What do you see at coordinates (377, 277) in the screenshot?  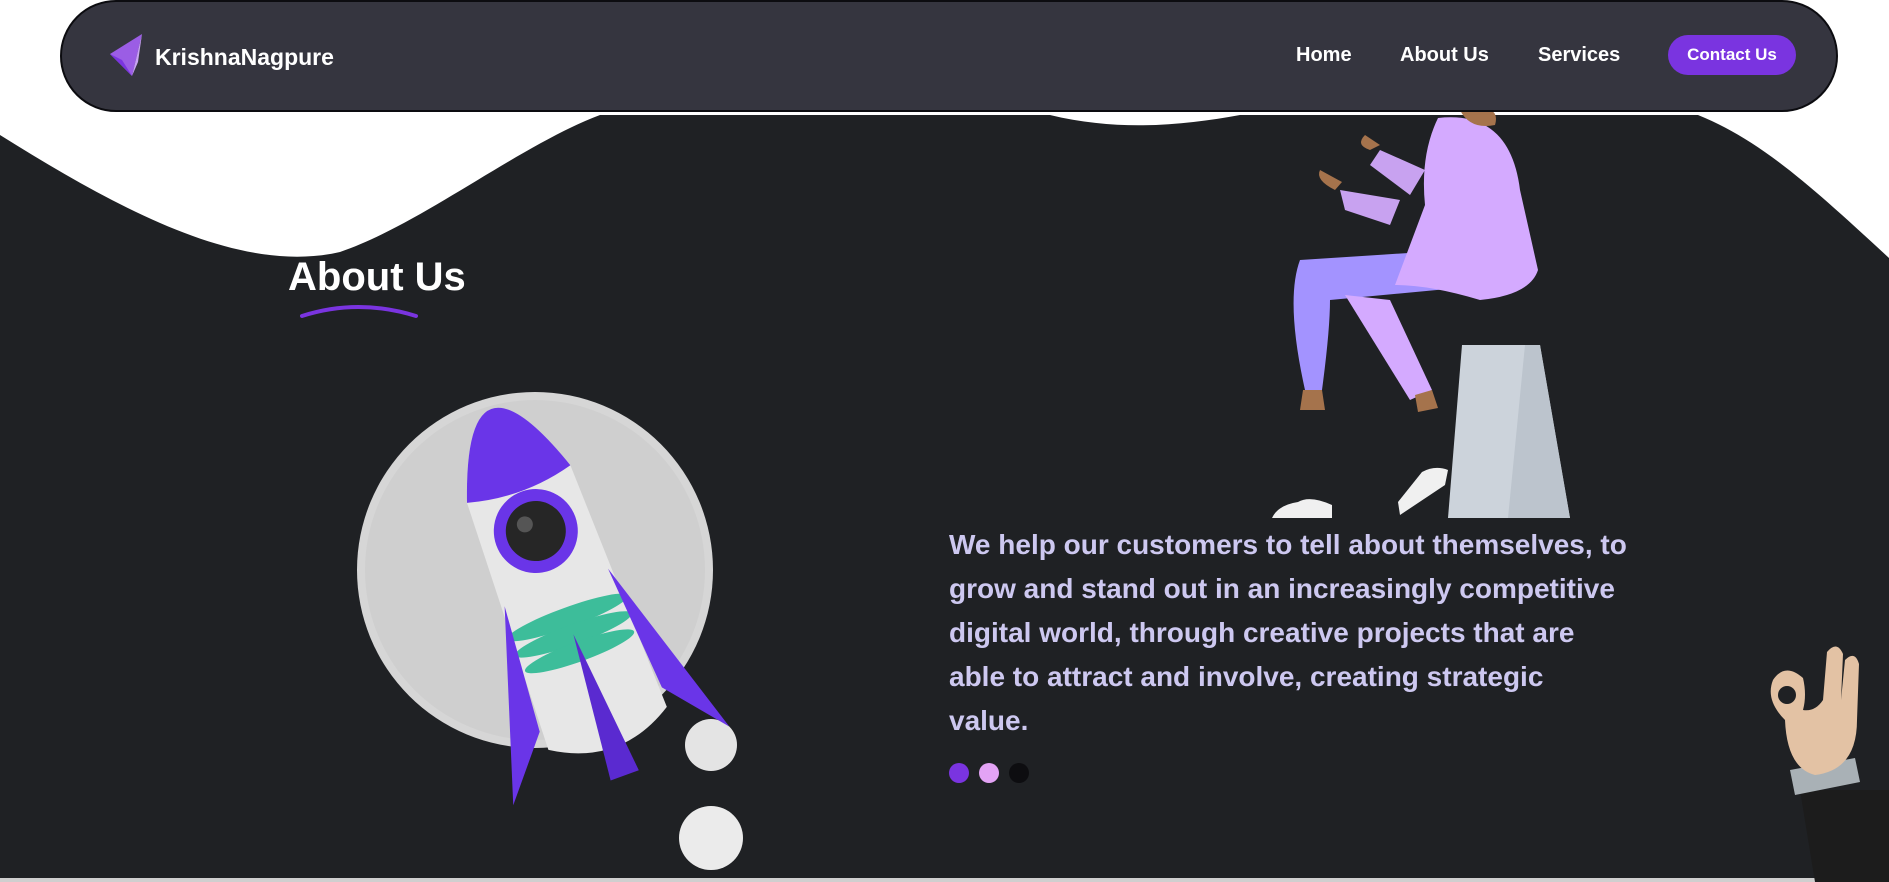 I see `page-title: About Us` at bounding box center [377, 277].